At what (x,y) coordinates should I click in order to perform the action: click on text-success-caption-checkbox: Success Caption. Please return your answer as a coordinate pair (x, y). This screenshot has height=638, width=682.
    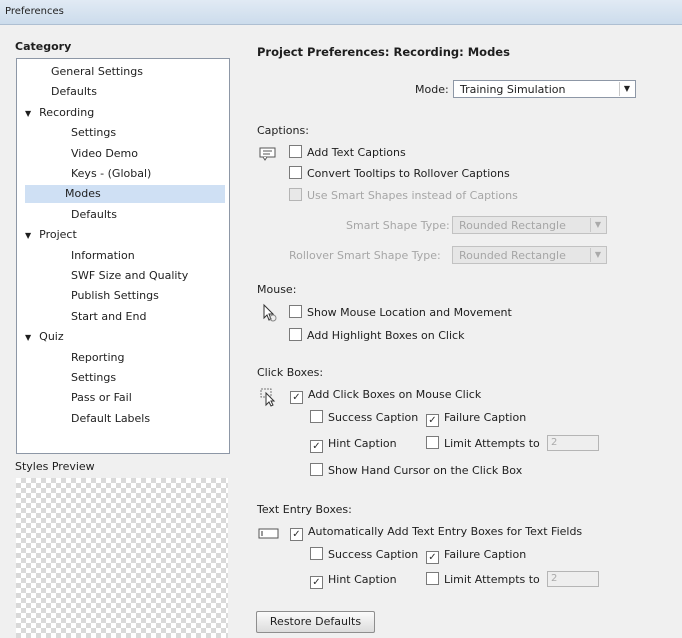
    Looking at the image, I should click on (364, 555).